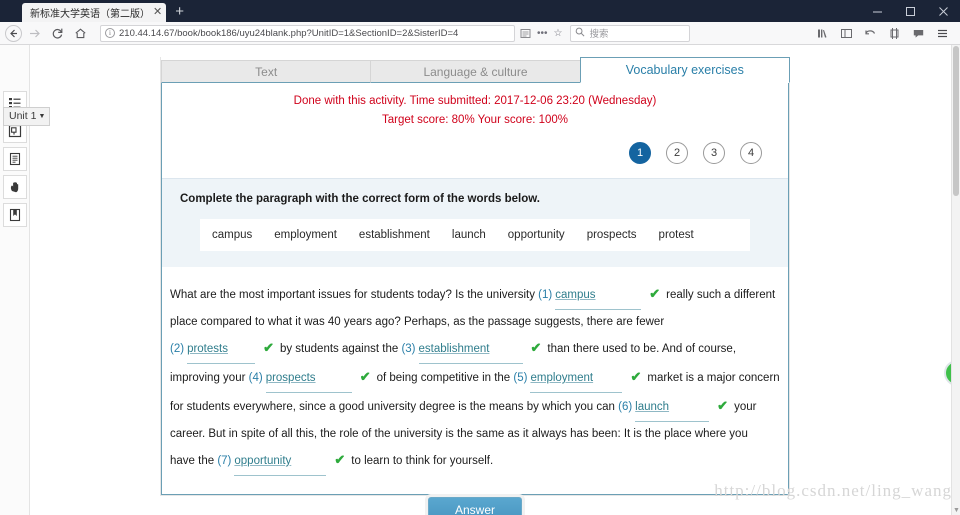  I want to click on cloze-blank-answer: protests, so click(221, 350).